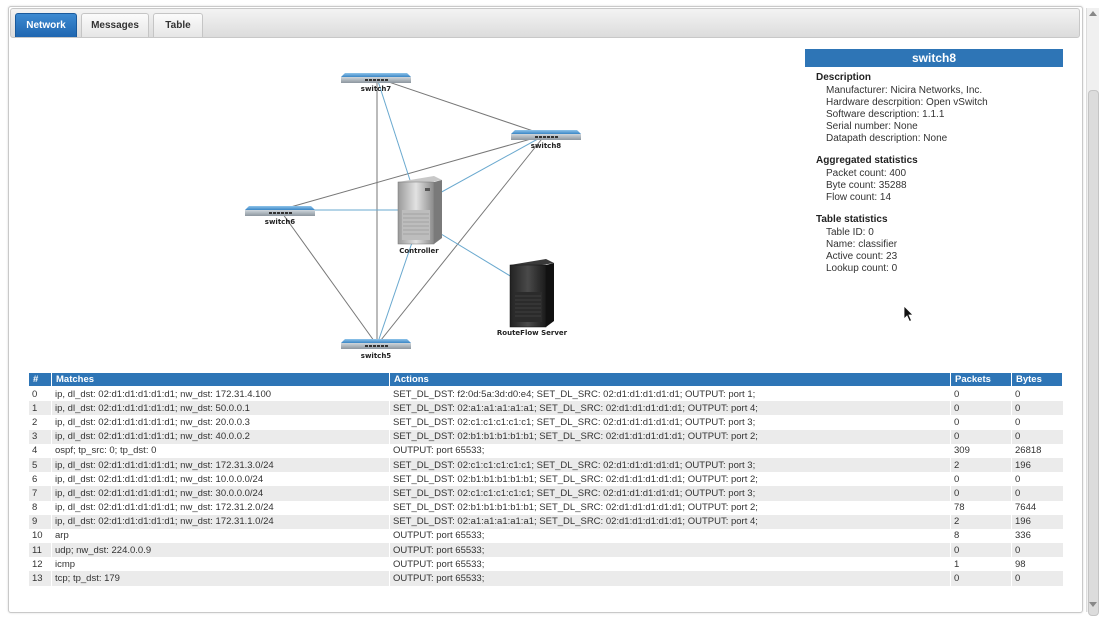 This screenshot has height=622, width=1100. Describe the element at coordinates (40, 379) in the screenshot. I see `column-header-index: #` at that location.